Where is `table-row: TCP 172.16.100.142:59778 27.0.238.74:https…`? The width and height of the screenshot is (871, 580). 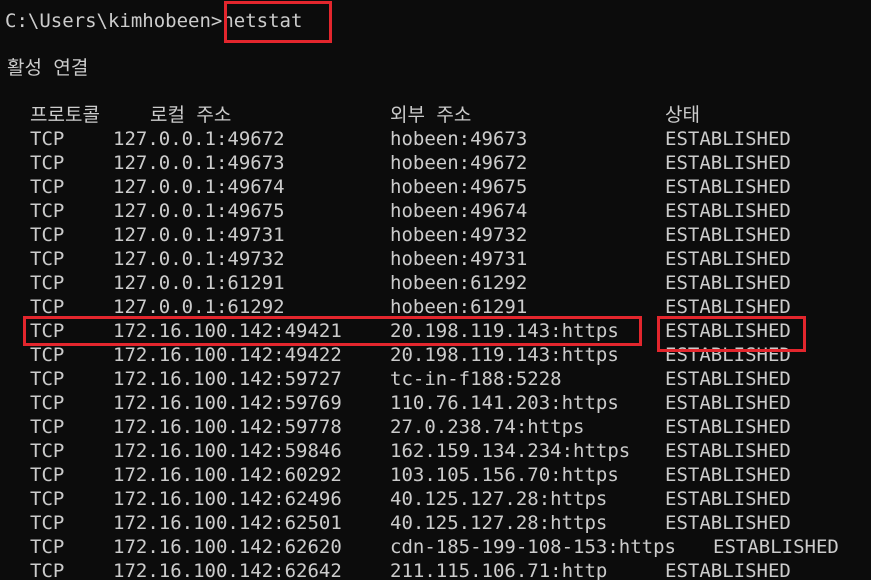
table-row: TCP 172.16.100.142:59778 27.0.238.74:https… is located at coordinates (435, 427).